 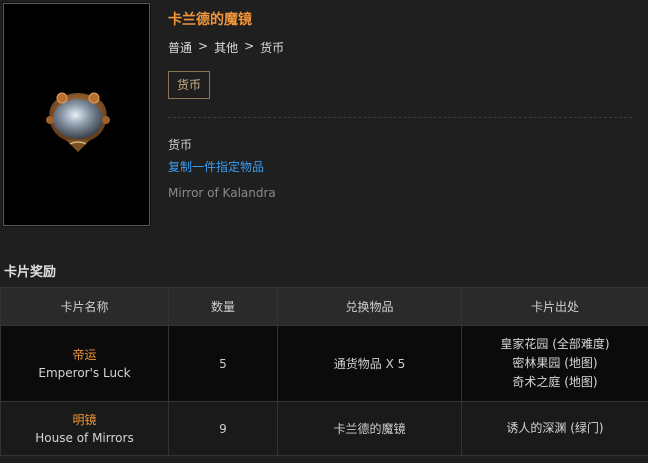 I want to click on card-reward-cell: 通货物品 X 5, so click(x=369, y=363).